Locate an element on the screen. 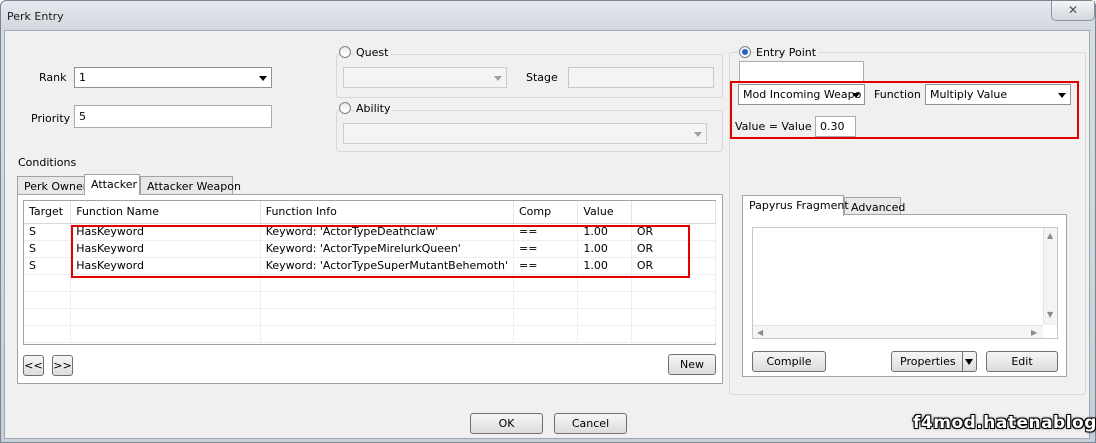 The image size is (1096, 443). column-header-operator is located at coordinates (674, 212).